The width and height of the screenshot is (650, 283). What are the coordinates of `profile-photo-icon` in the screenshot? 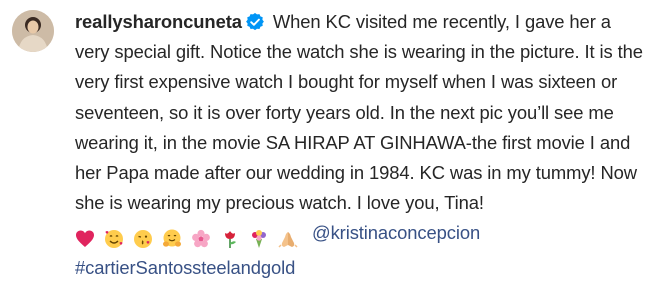 It's located at (33, 31).